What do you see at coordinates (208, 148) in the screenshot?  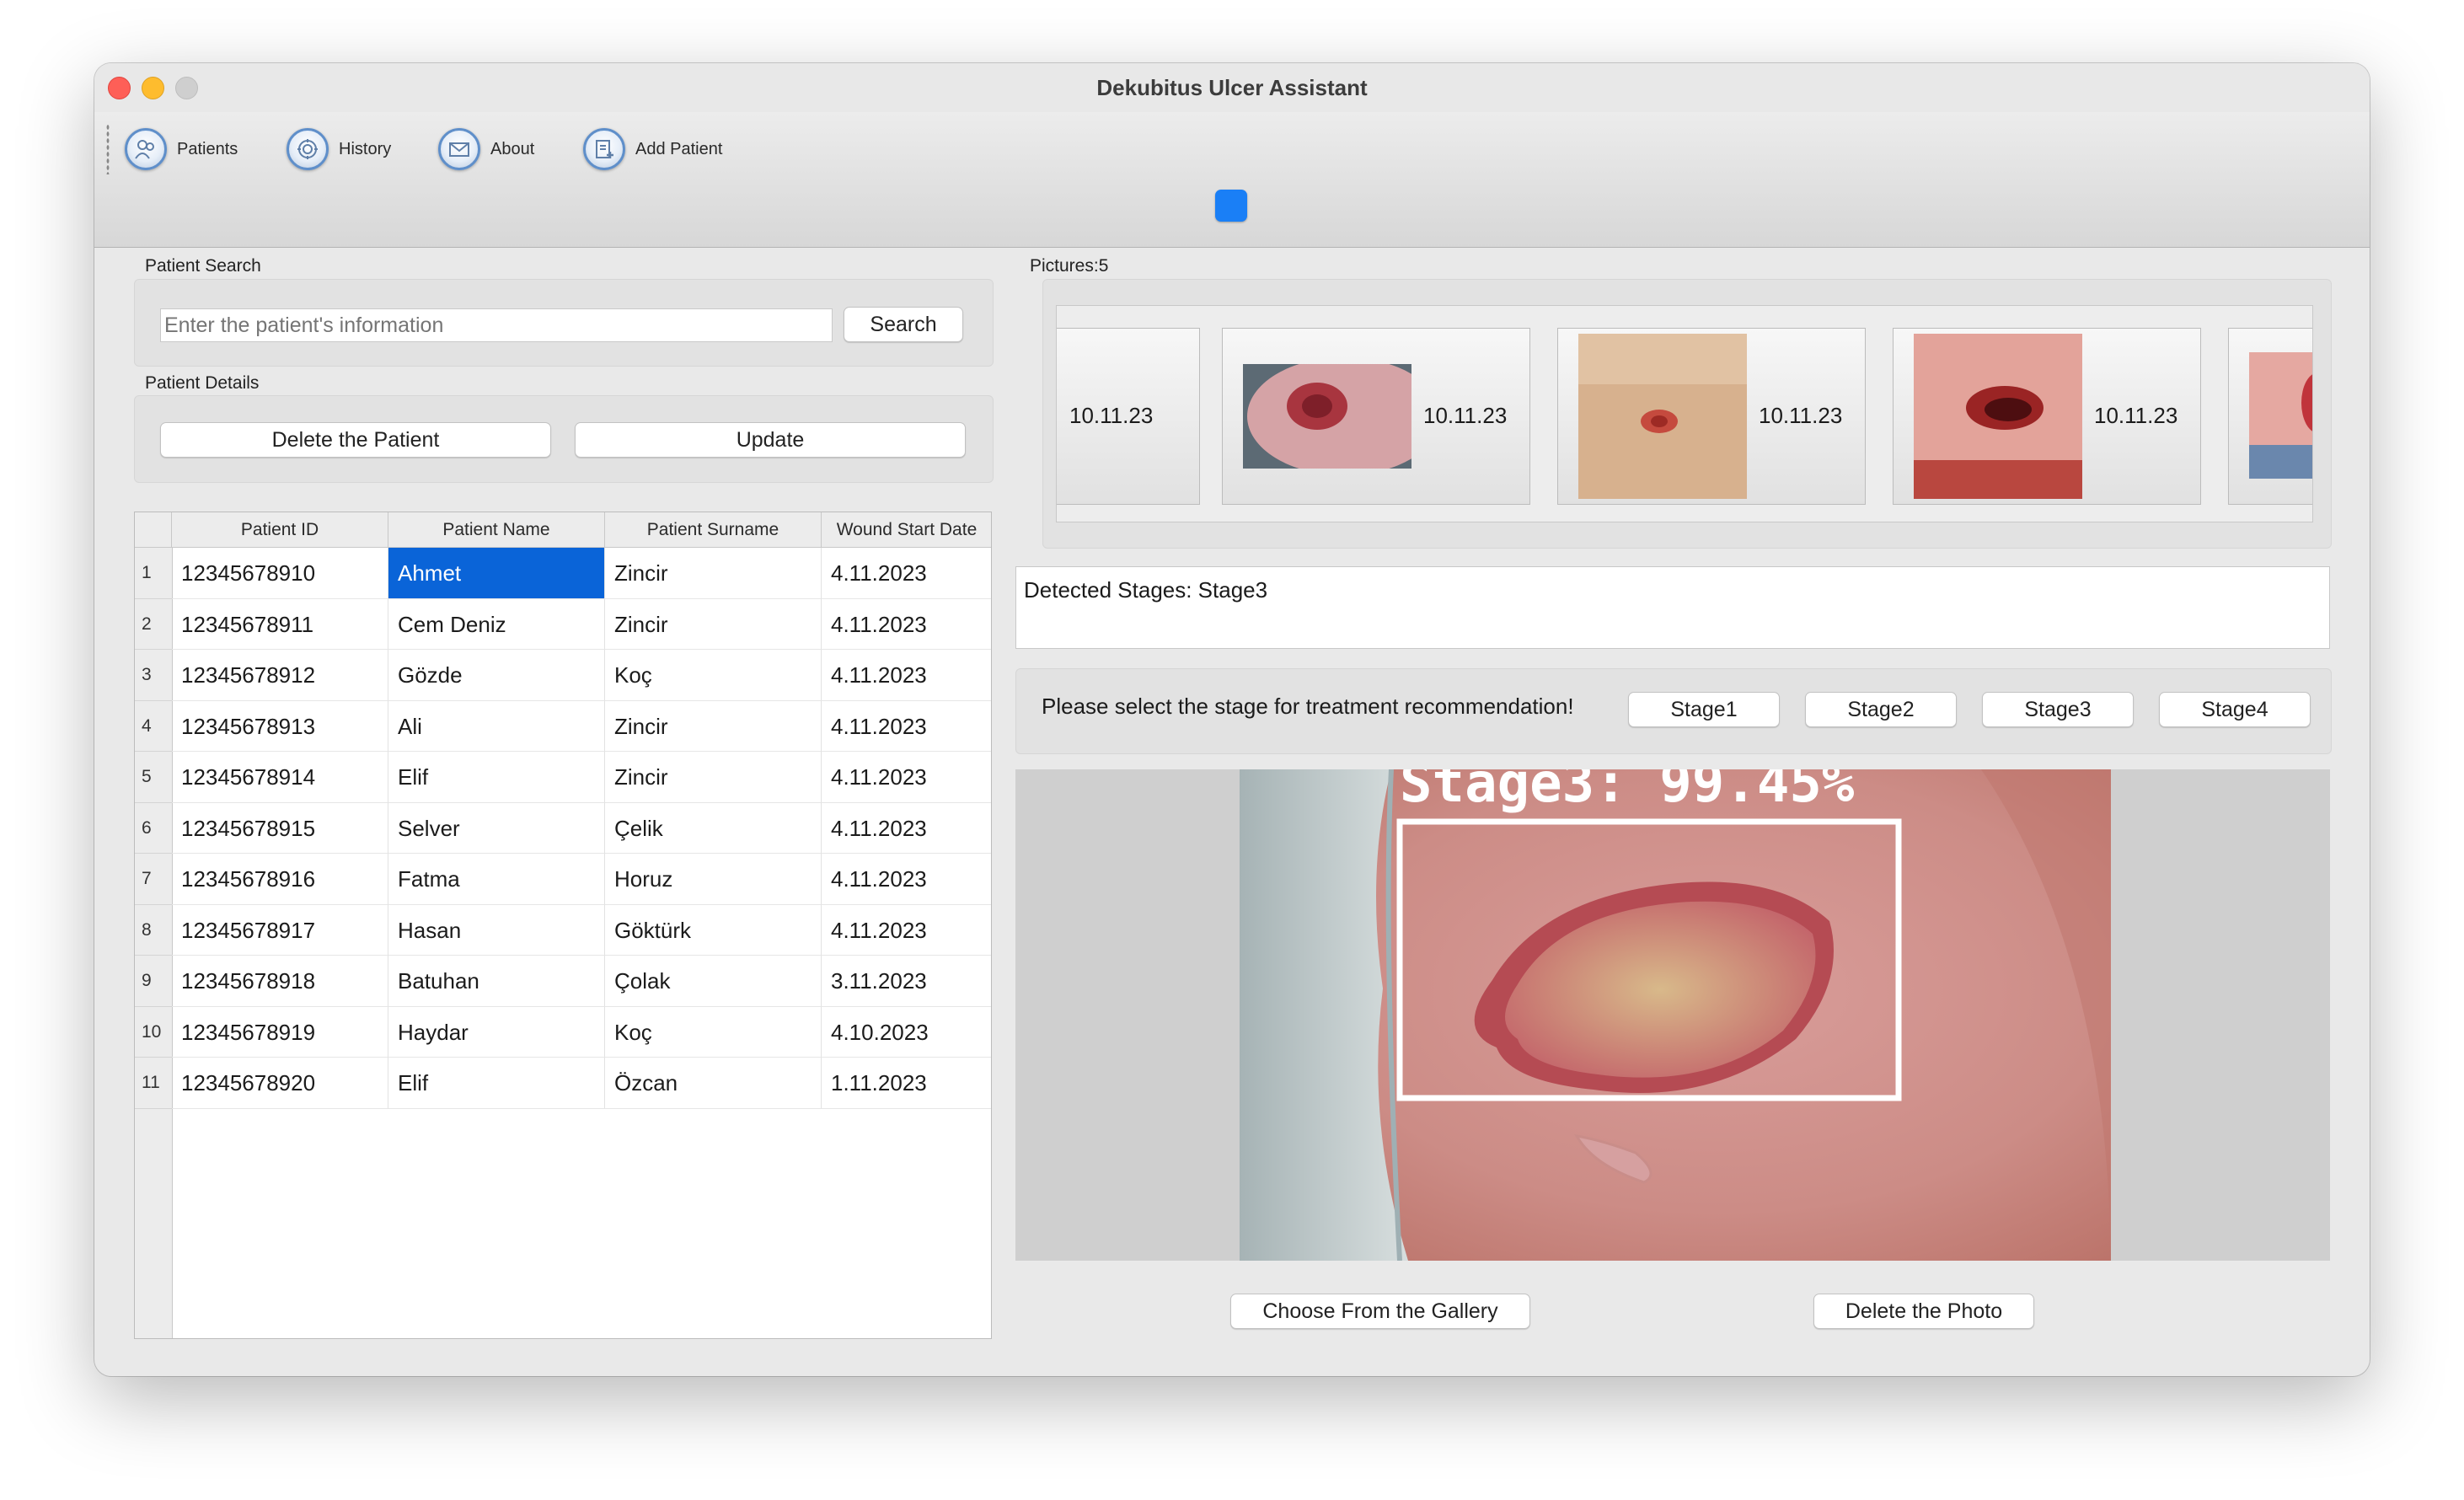 I see `toolbar-patients-label: Patients` at bounding box center [208, 148].